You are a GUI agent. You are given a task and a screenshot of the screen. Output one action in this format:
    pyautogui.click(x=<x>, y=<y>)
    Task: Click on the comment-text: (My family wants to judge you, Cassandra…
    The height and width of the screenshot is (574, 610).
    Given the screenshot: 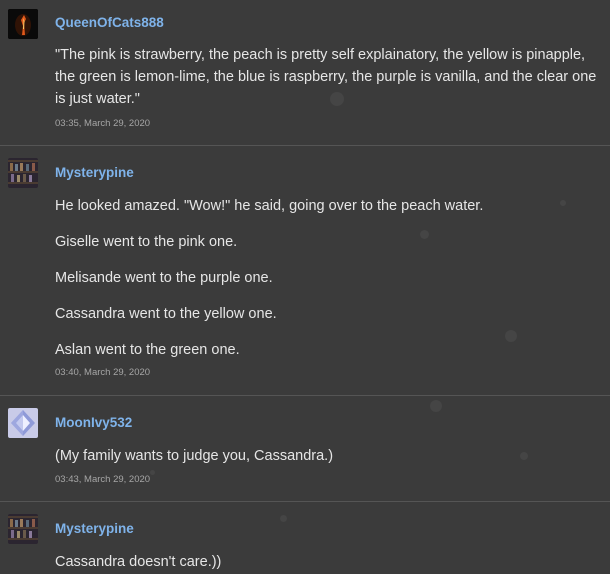 What is the action you would take?
    pyautogui.click(x=194, y=456)
    